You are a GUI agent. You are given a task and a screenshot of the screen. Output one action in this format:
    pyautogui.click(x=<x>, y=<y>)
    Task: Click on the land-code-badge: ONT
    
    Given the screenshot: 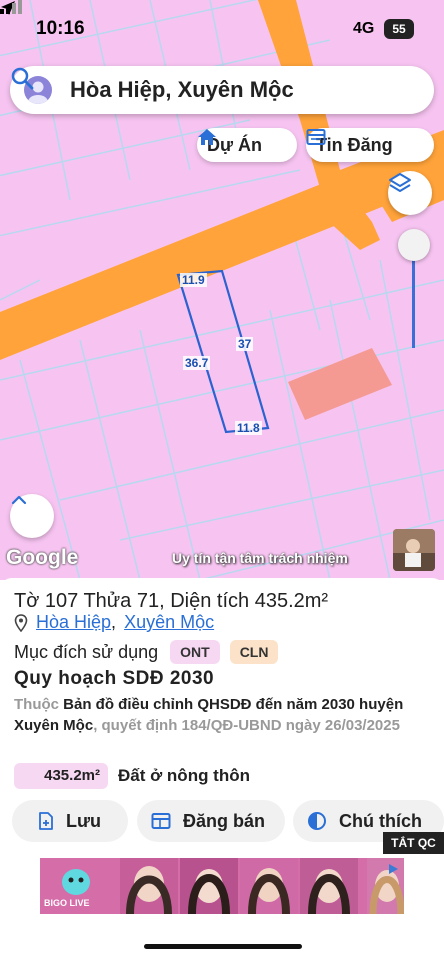 What is the action you would take?
    pyautogui.click(x=195, y=652)
    